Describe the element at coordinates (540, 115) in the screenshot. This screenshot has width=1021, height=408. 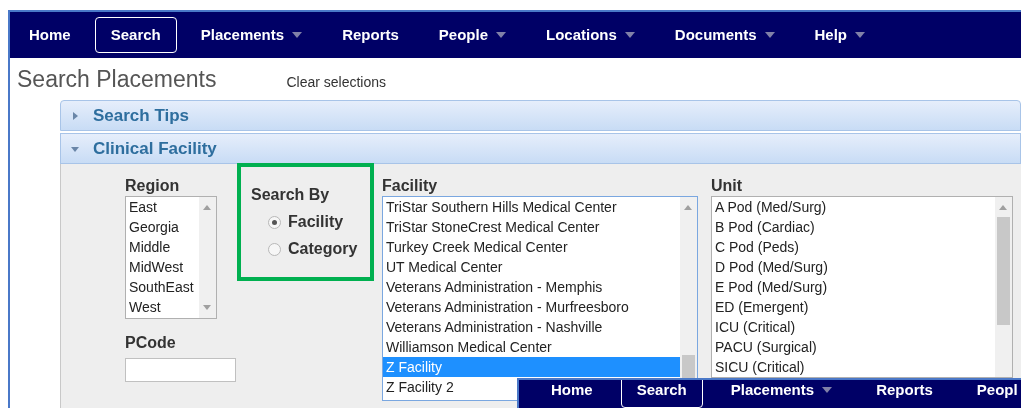
I see `section-header: Search Tips` at that location.